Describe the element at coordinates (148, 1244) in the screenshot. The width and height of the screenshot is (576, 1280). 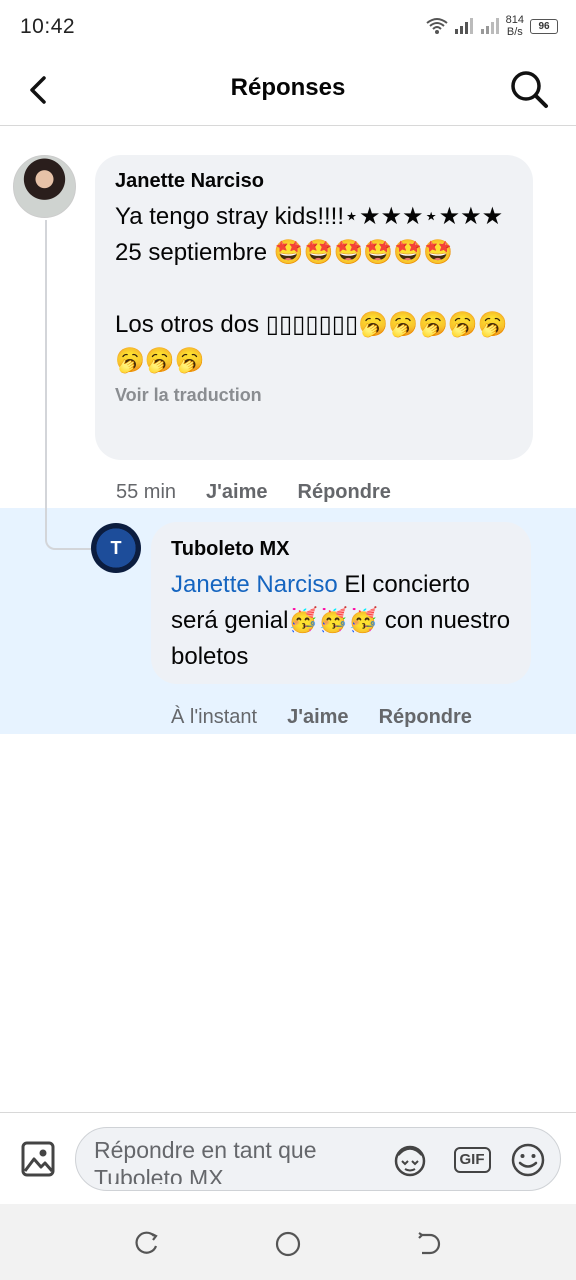
I see `recent-apps-icon` at that location.